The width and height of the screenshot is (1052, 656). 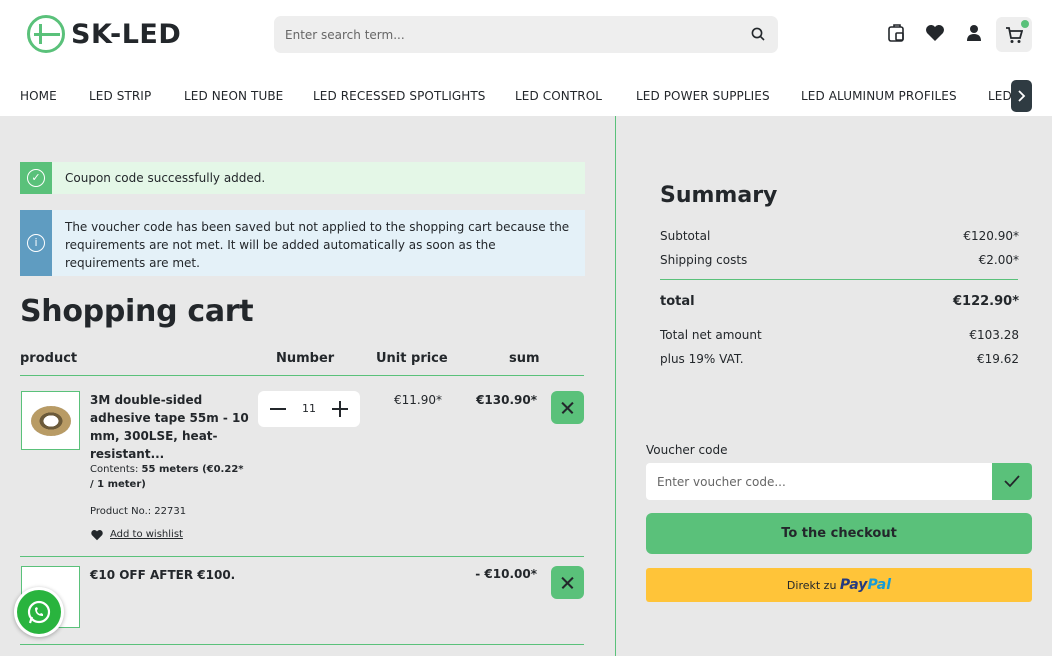 What do you see at coordinates (567, 582) in the screenshot?
I see `remove-discount-button` at bounding box center [567, 582].